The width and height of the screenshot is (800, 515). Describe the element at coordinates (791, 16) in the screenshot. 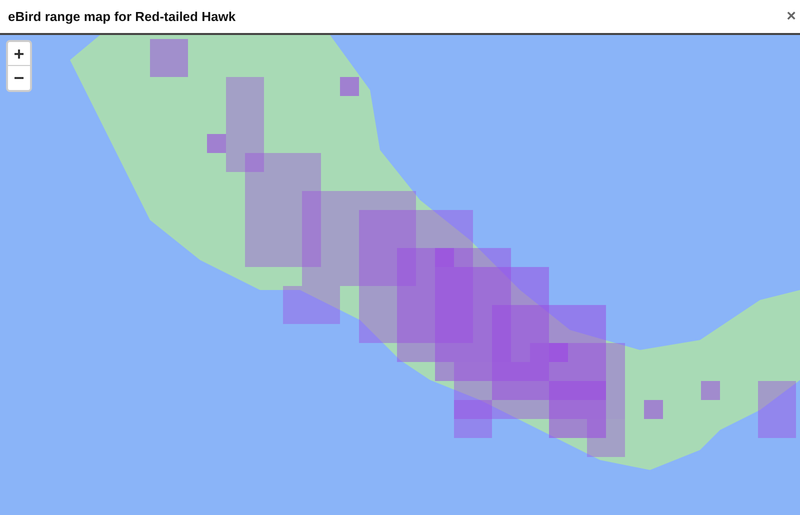

I see `close-button: ×` at that location.